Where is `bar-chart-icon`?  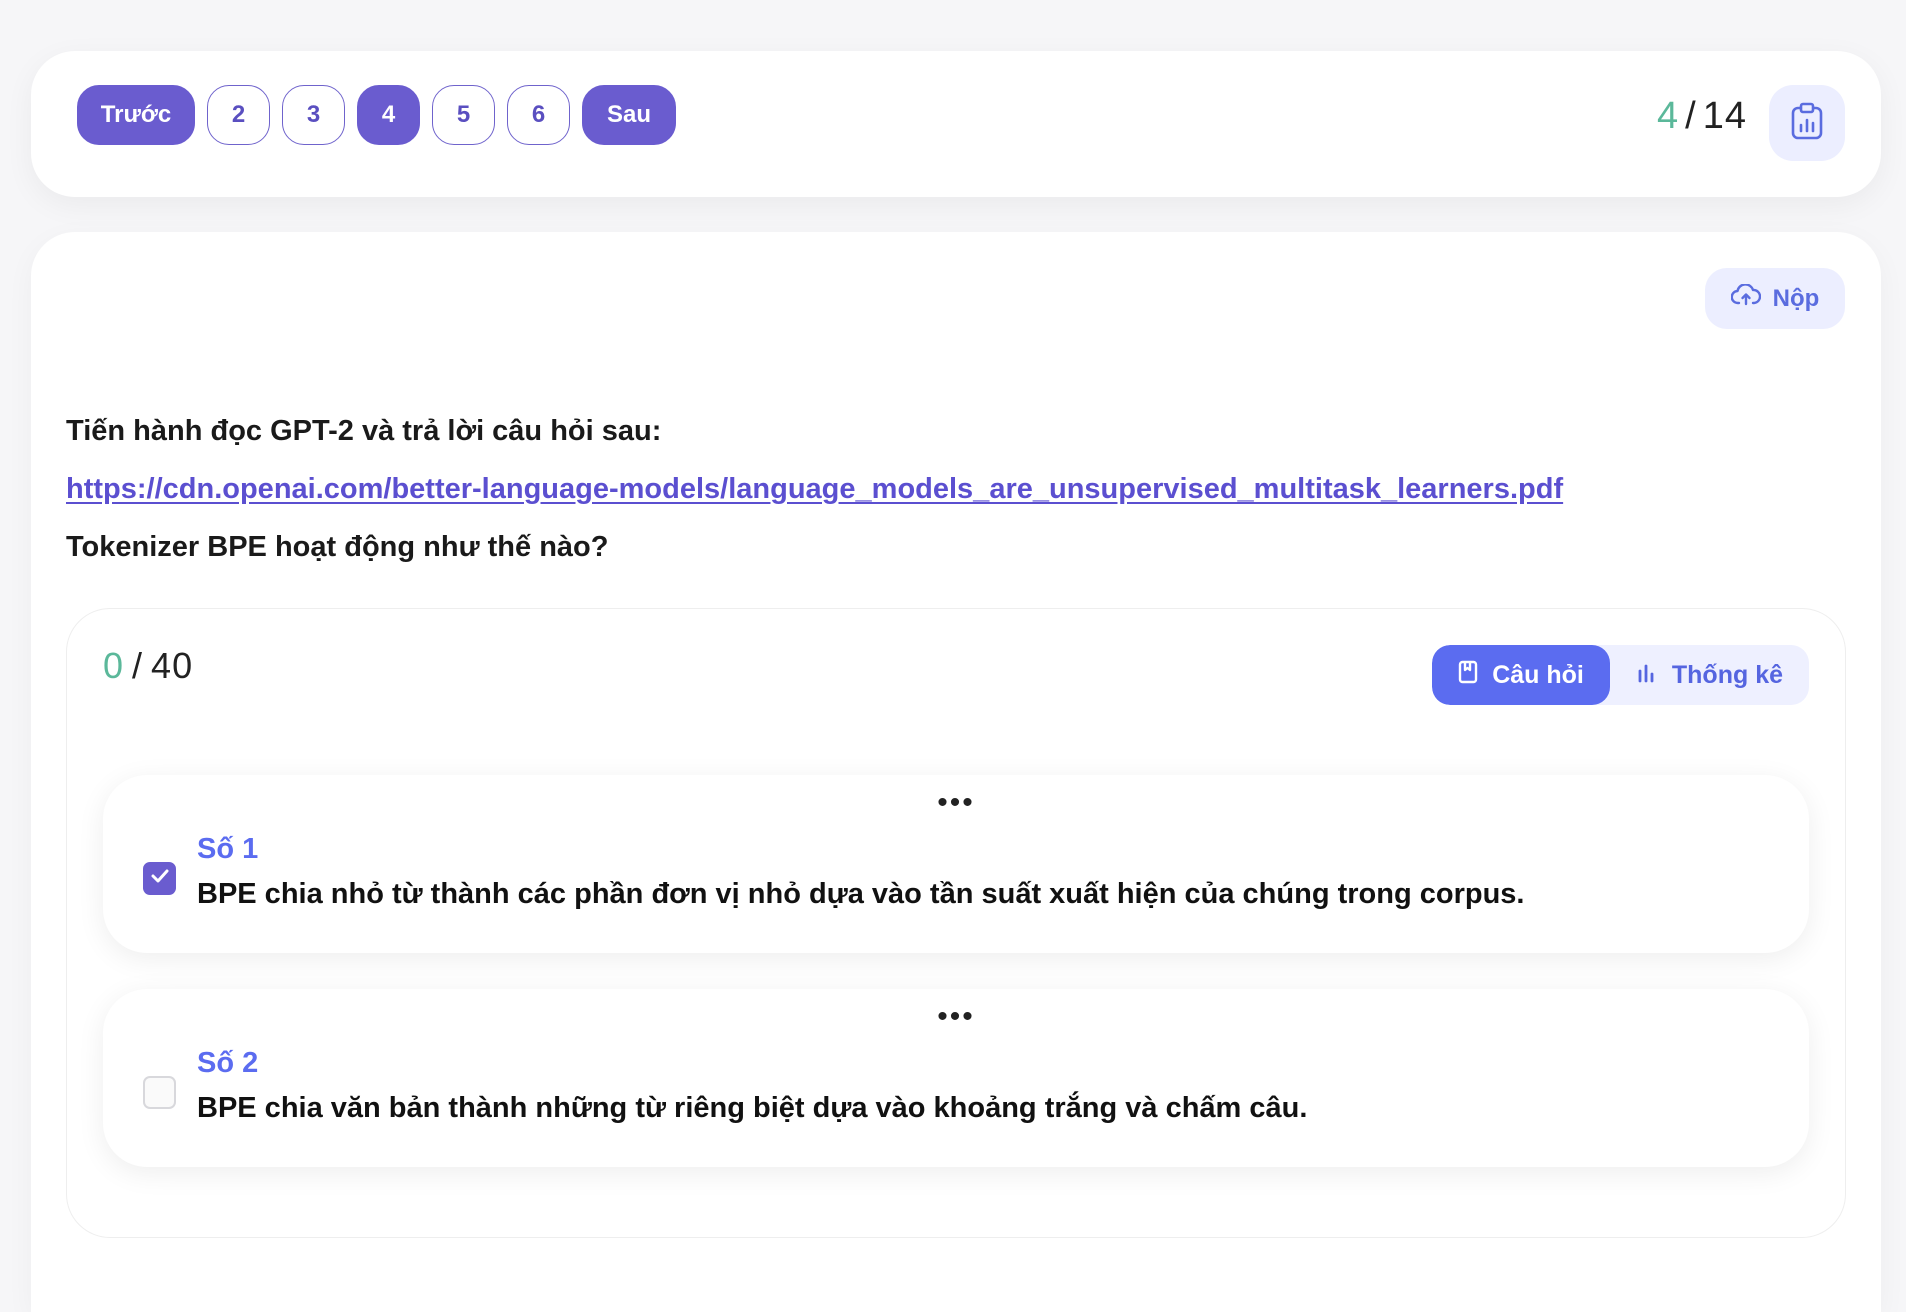 bar-chart-icon is located at coordinates (1647, 675).